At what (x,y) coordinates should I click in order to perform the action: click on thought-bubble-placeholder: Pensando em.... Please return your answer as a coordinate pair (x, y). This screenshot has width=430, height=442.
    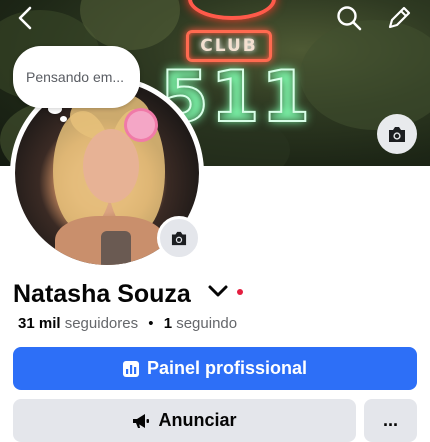
    Looking at the image, I should click on (75, 77).